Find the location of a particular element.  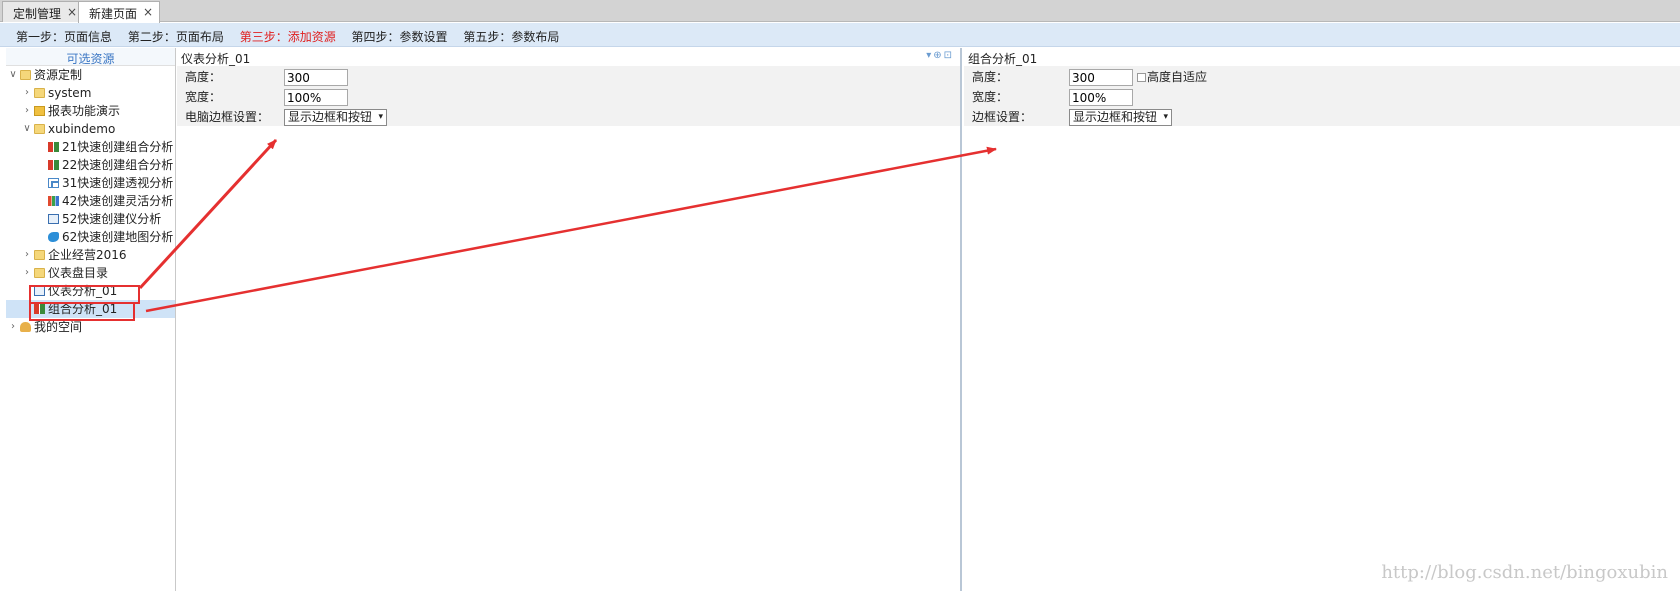

tree-node-resource: 22快速创建组合分析 is located at coordinates (90, 165).